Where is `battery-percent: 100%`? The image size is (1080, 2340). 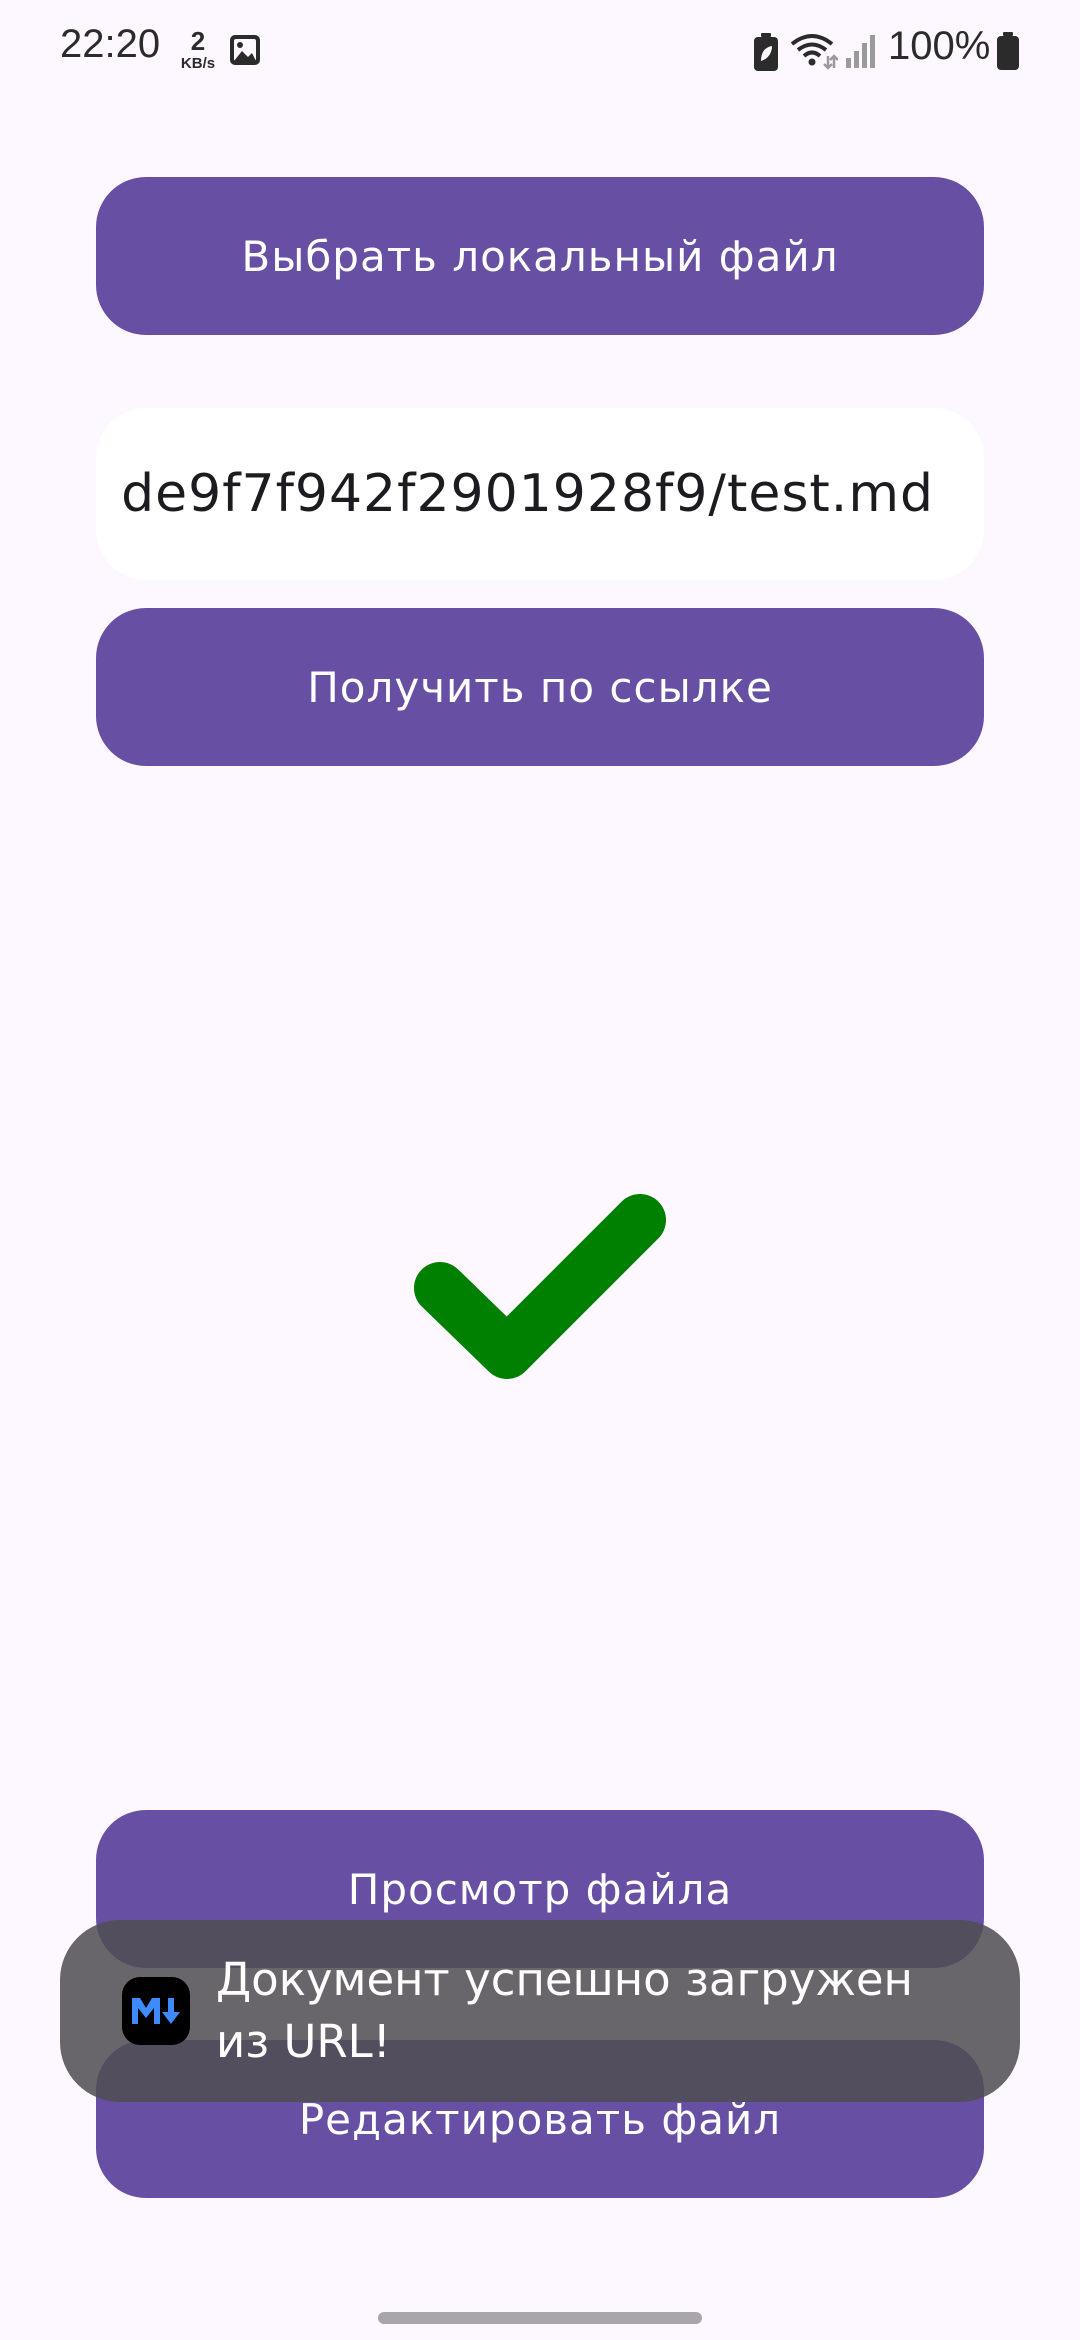 battery-percent: 100% is located at coordinates (939, 46).